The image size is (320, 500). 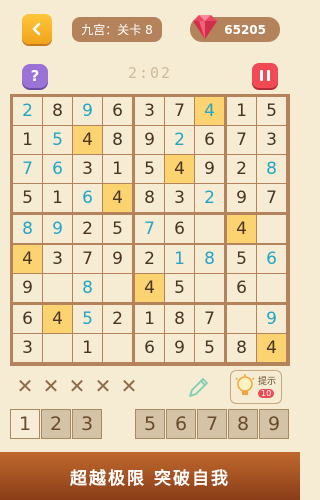 What do you see at coordinates (274, 424) in the screenshot?
I see `digit-button-9: 9` at bounding box center [274, 424].